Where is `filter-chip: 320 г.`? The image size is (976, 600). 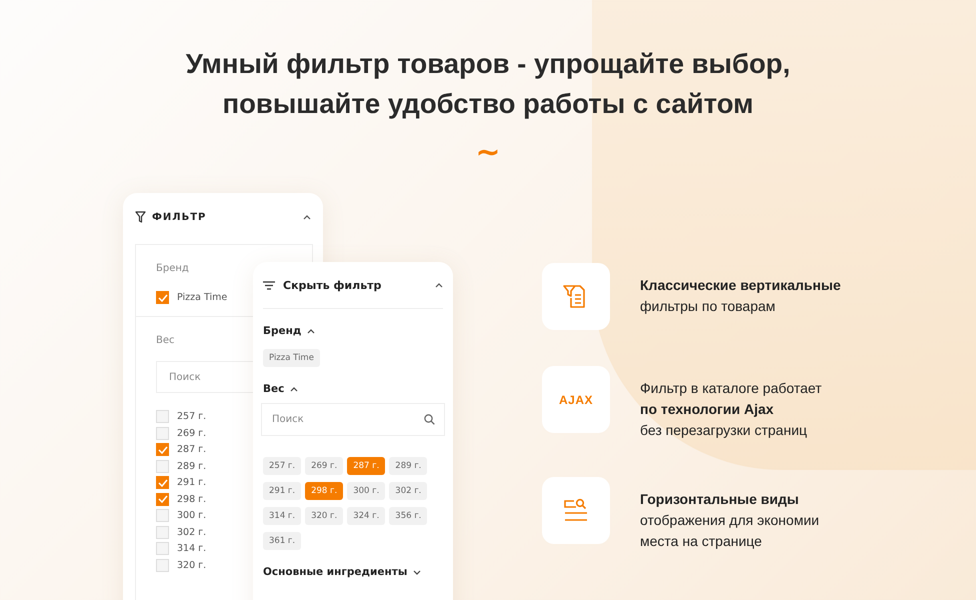 filter-chip: 320 г. is located at coordinates (324, 516).